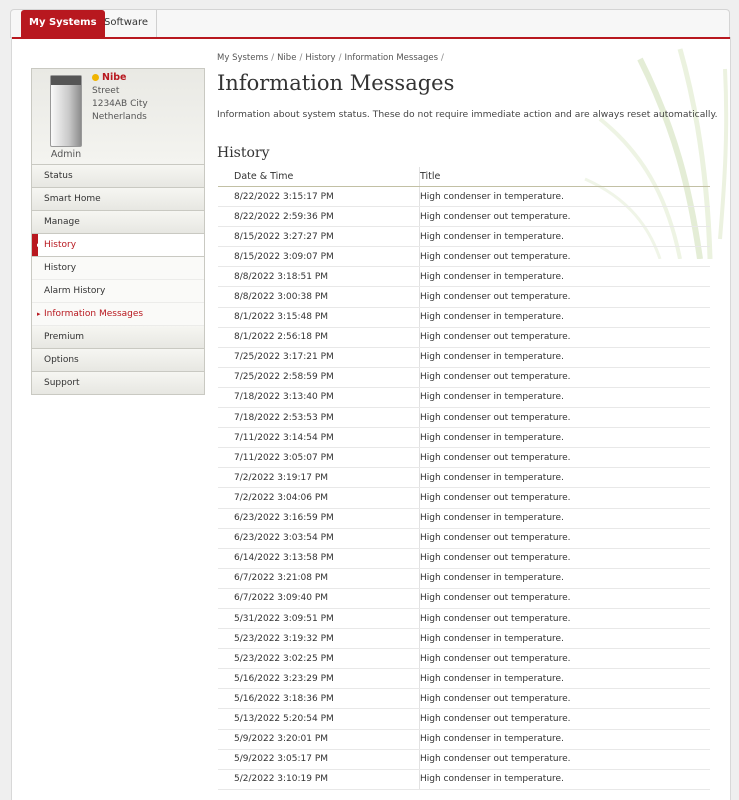 Image resolution: width=739 pixels, height=800 pixels. What do you see at coordinates (336, 83) in the screenshot?
I see `page-title: Information Messages` at bounding box center [336, 83].